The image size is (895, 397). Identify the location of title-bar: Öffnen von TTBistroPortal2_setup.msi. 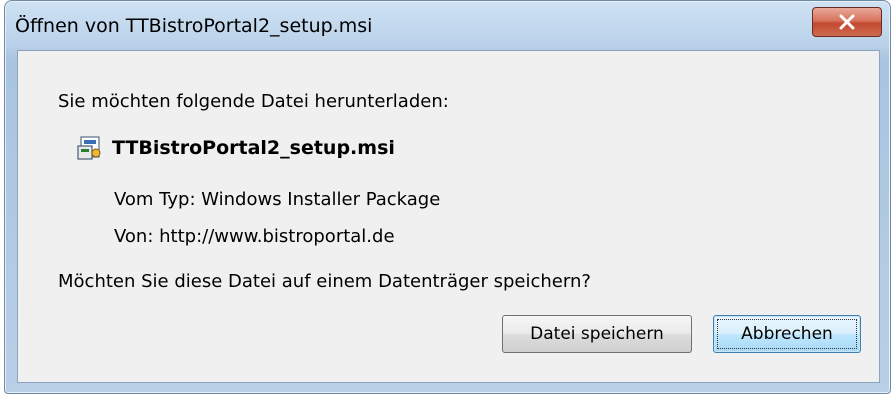
(447, 26).